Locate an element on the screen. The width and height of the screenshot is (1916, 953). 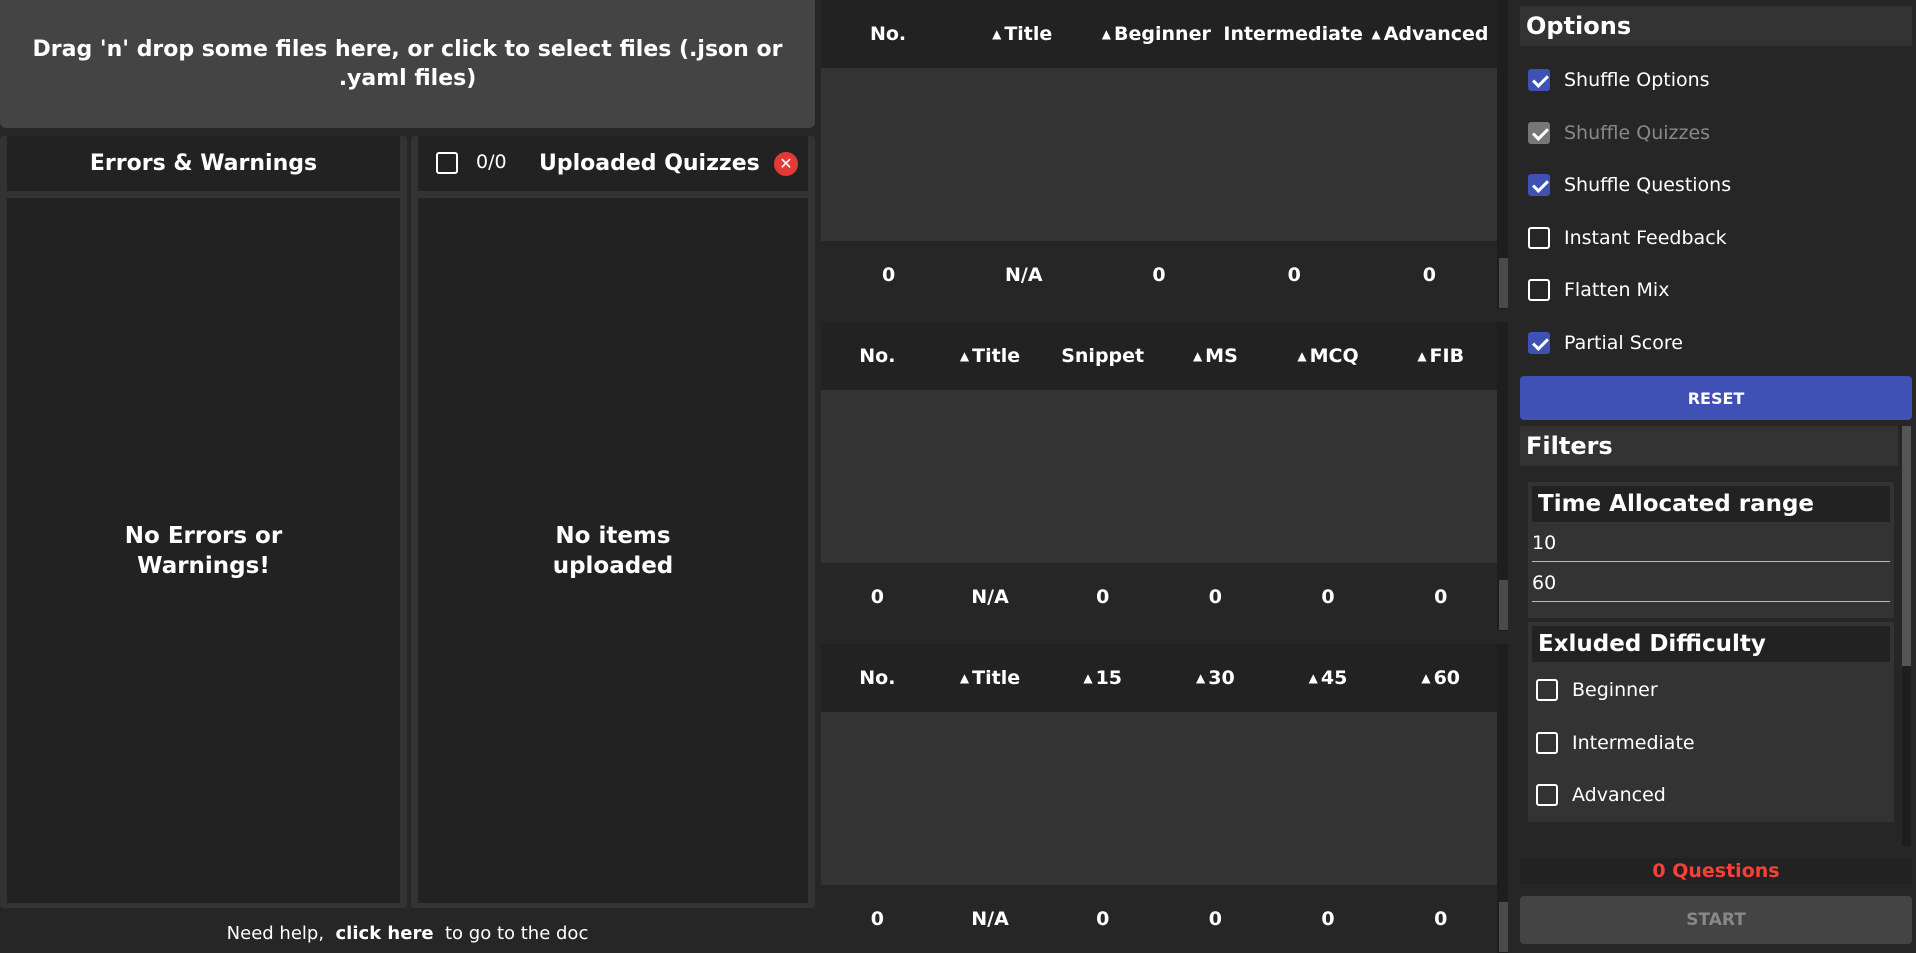
intermediate-checkbox is located at coordinates (1547, 743).